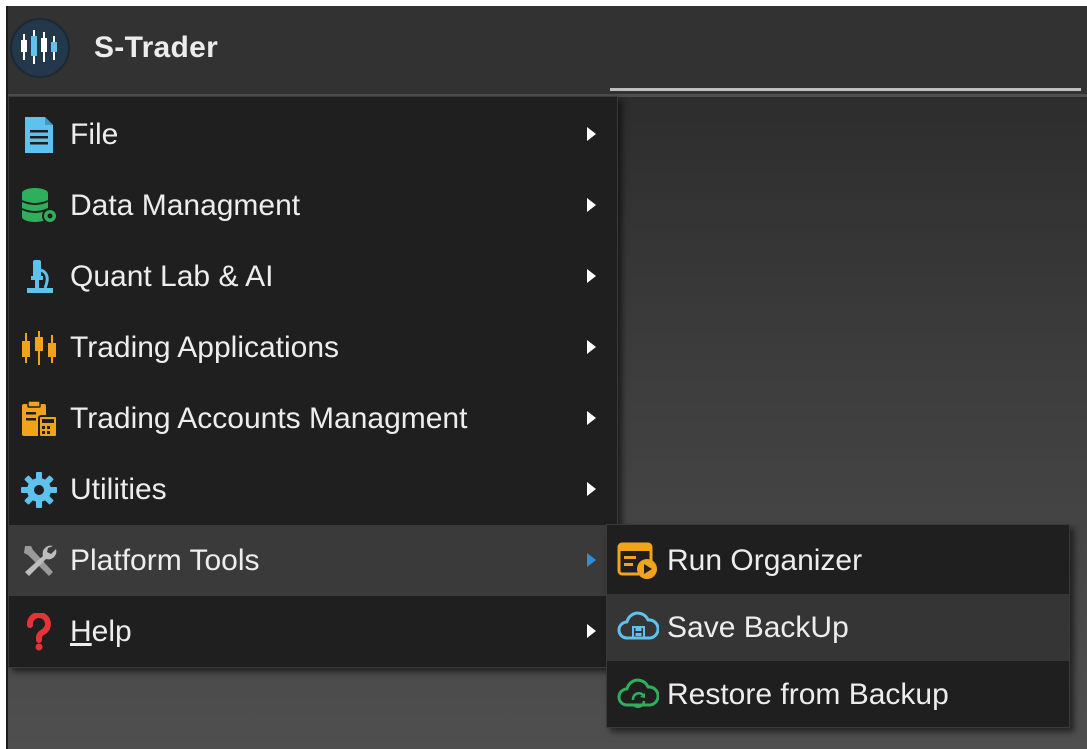  I want to click on menu-item-label: Trading Accounts Managment, so click(269, 418).